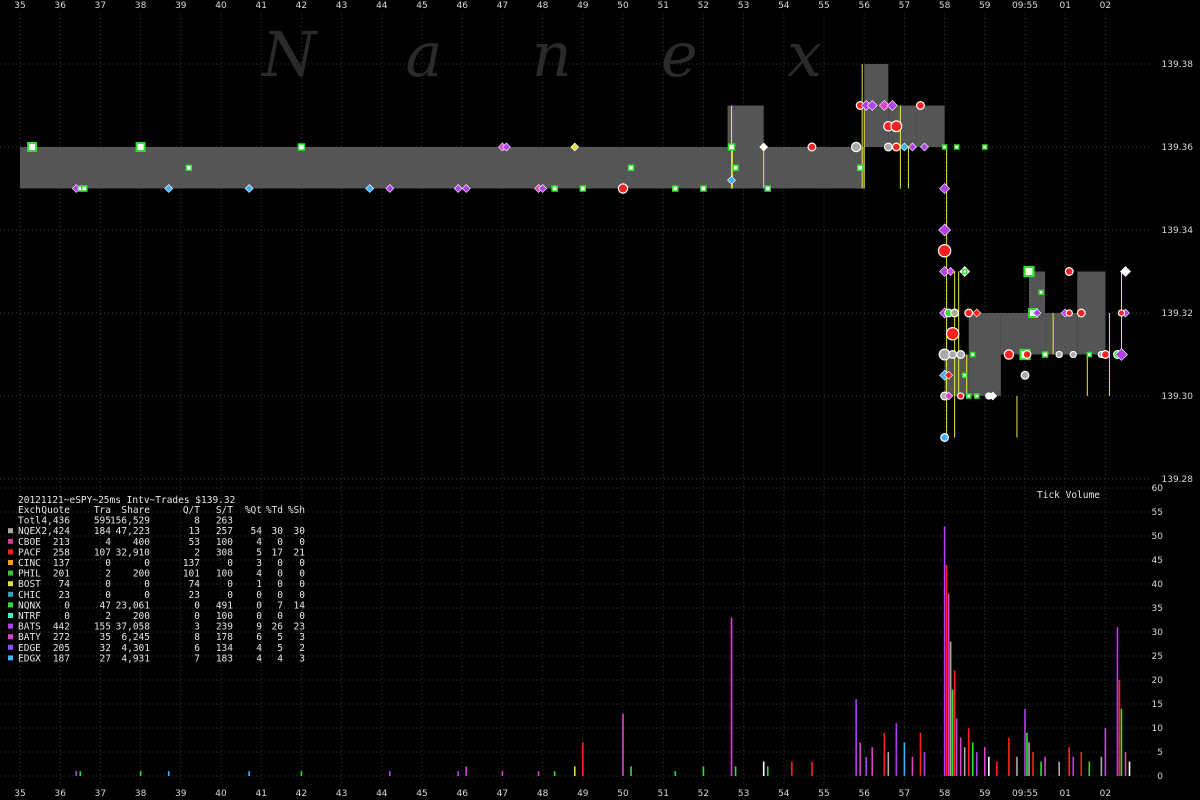 The height and width of the screenshot is (800, 1200). I want to click on table-cell-st: 257, so click(224, 531).